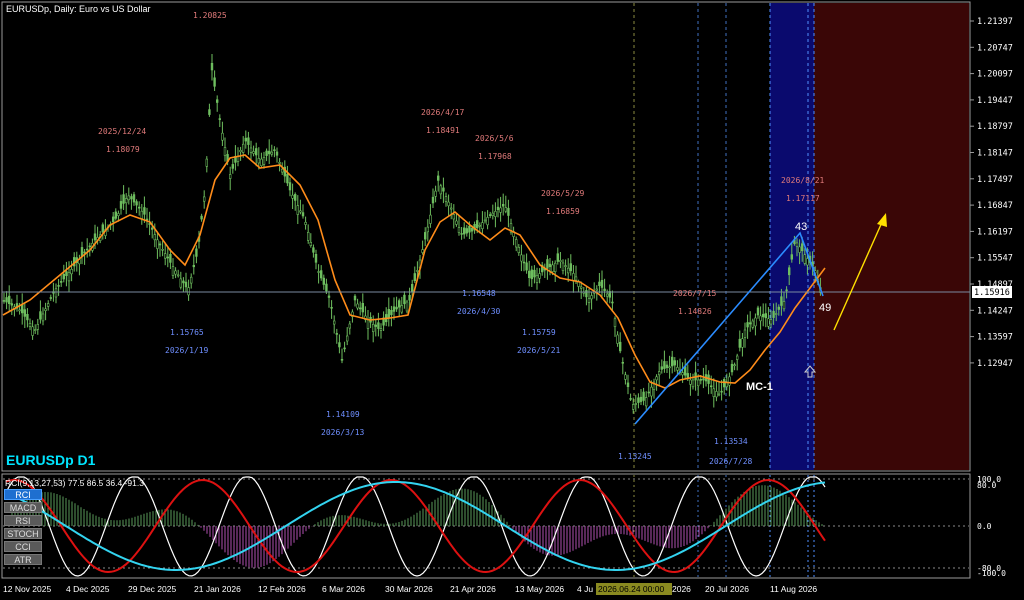  What do you see at coordinates (495, 156) in the screenshot?
I see `high-price-label: 1.17968` at bounding box center [495, 156].